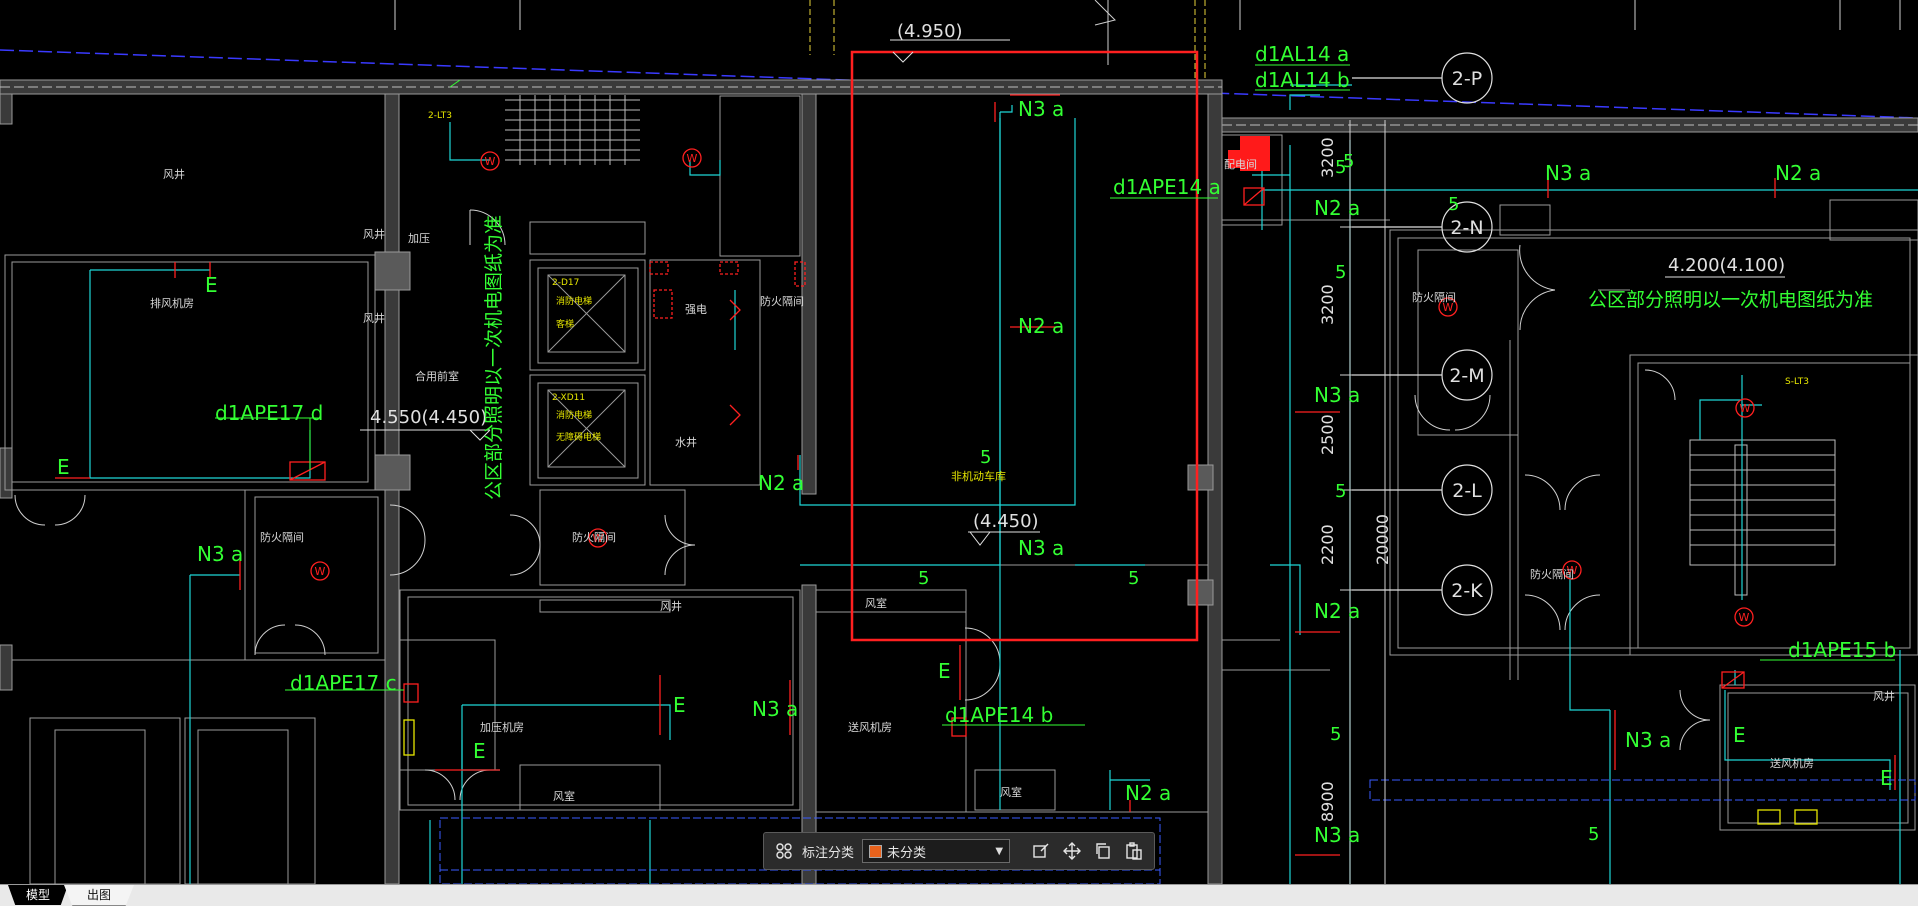 The width and height of the screenshot is (1918, 906). What do you see at coordinates (1337, 208) in the screenshot?
I see `label-N2a-r1: N2 a` at bounding box center [1337, 208].